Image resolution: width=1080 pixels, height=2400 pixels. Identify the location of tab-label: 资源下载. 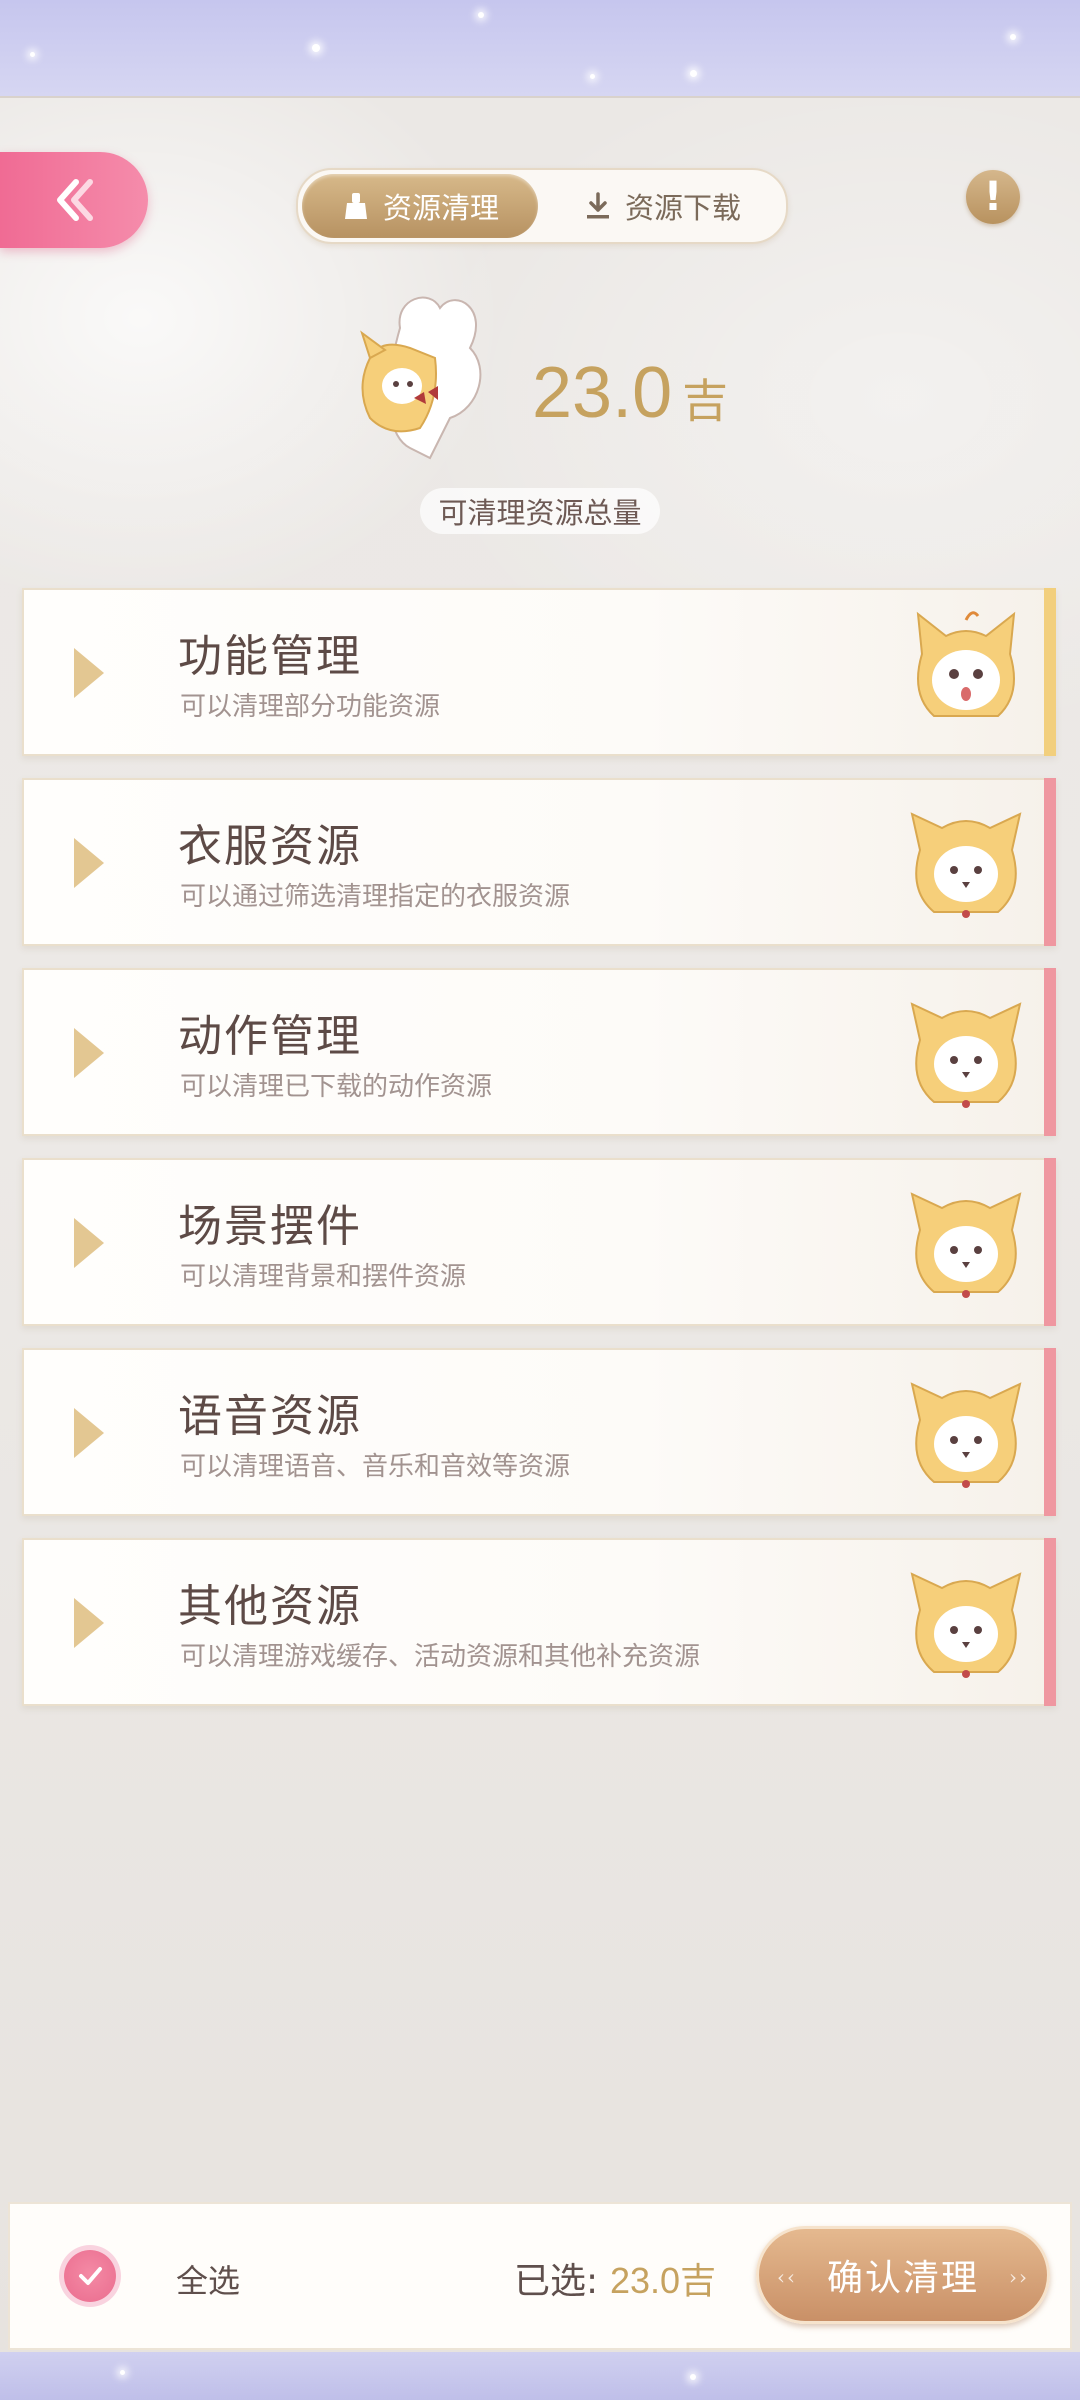
(682, 208).